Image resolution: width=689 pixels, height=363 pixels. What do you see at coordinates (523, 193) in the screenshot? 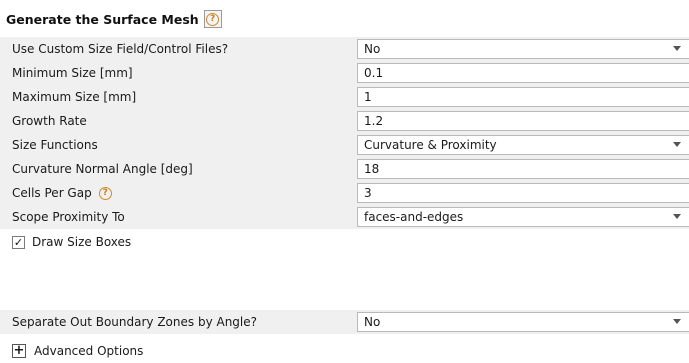
I see `cells-per-gap-input: 3` at bounding box center [523, 193].